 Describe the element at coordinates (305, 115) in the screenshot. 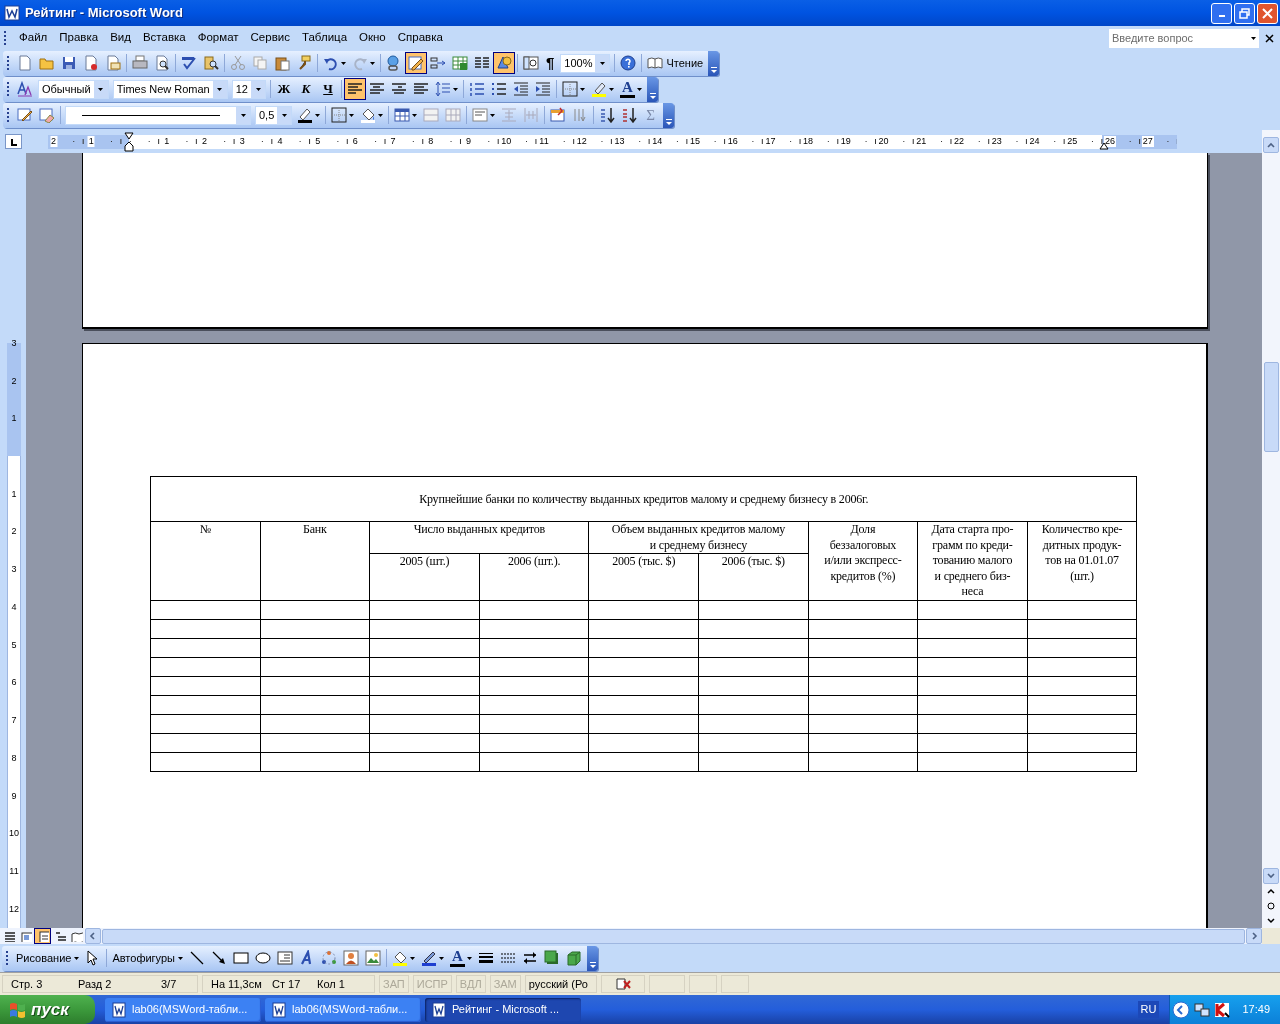

I see `border-color-icon` at that location.